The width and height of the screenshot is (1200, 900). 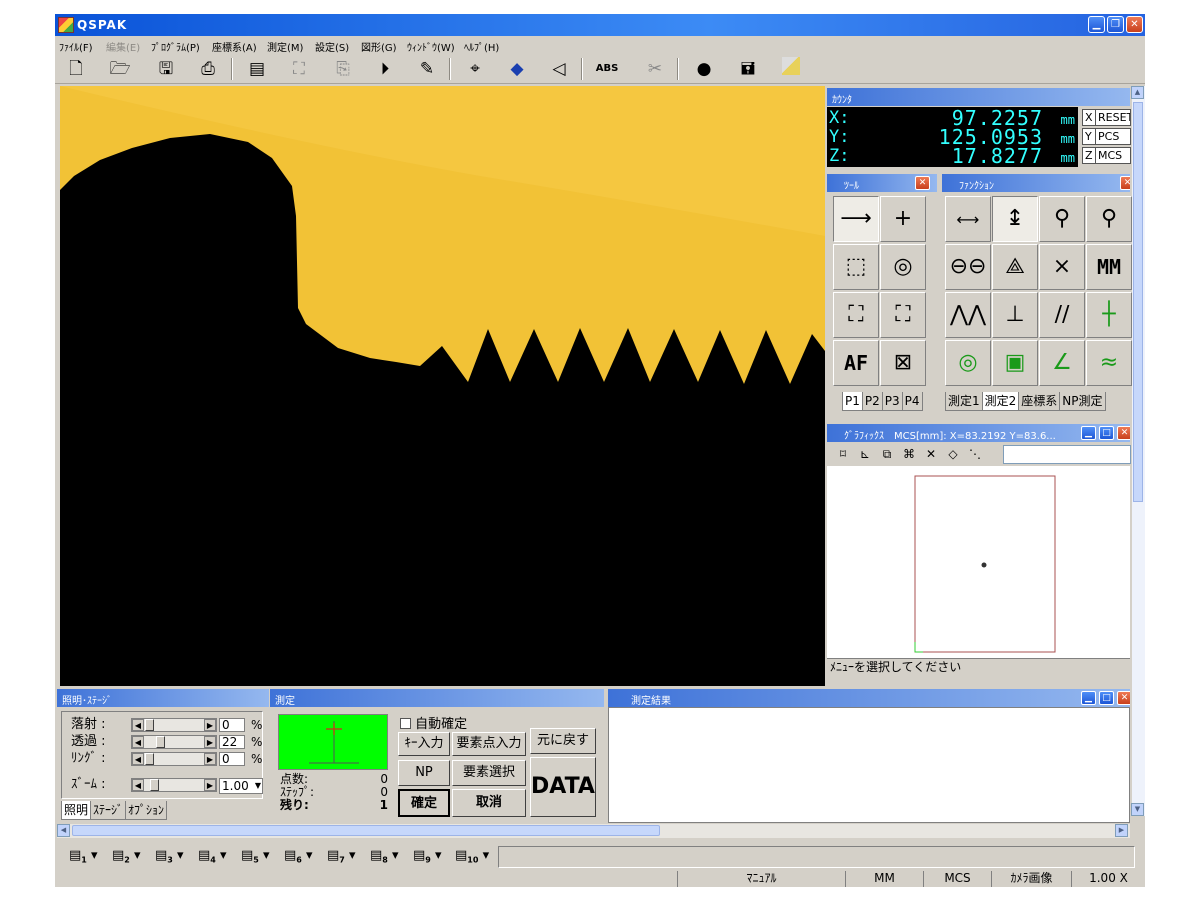 What do you see at coordinates (563, 741) in the screenshot?
I see `undo-button: 元に戻す` at bounding box center [563, 741].